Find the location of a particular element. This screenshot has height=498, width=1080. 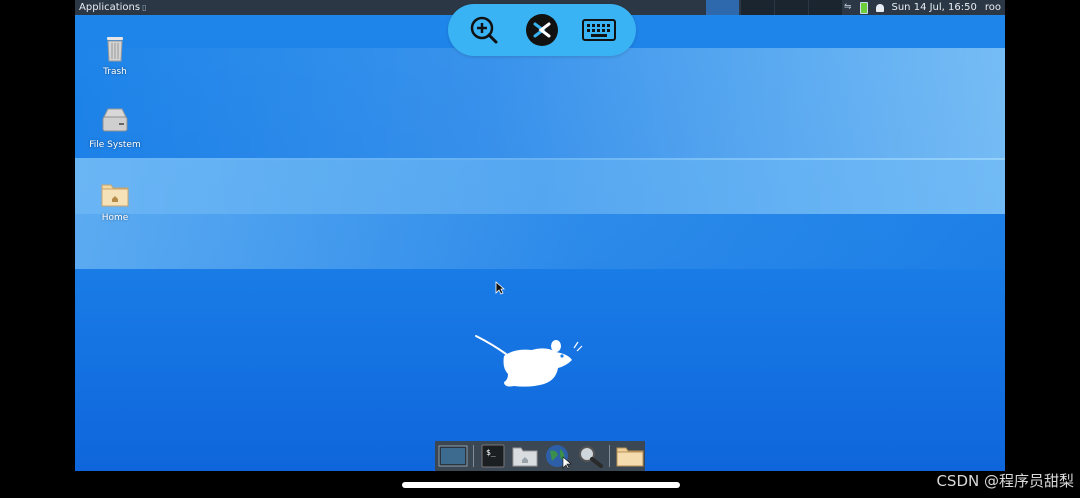

remote-connect-icon is located at coordinates (542, 30).